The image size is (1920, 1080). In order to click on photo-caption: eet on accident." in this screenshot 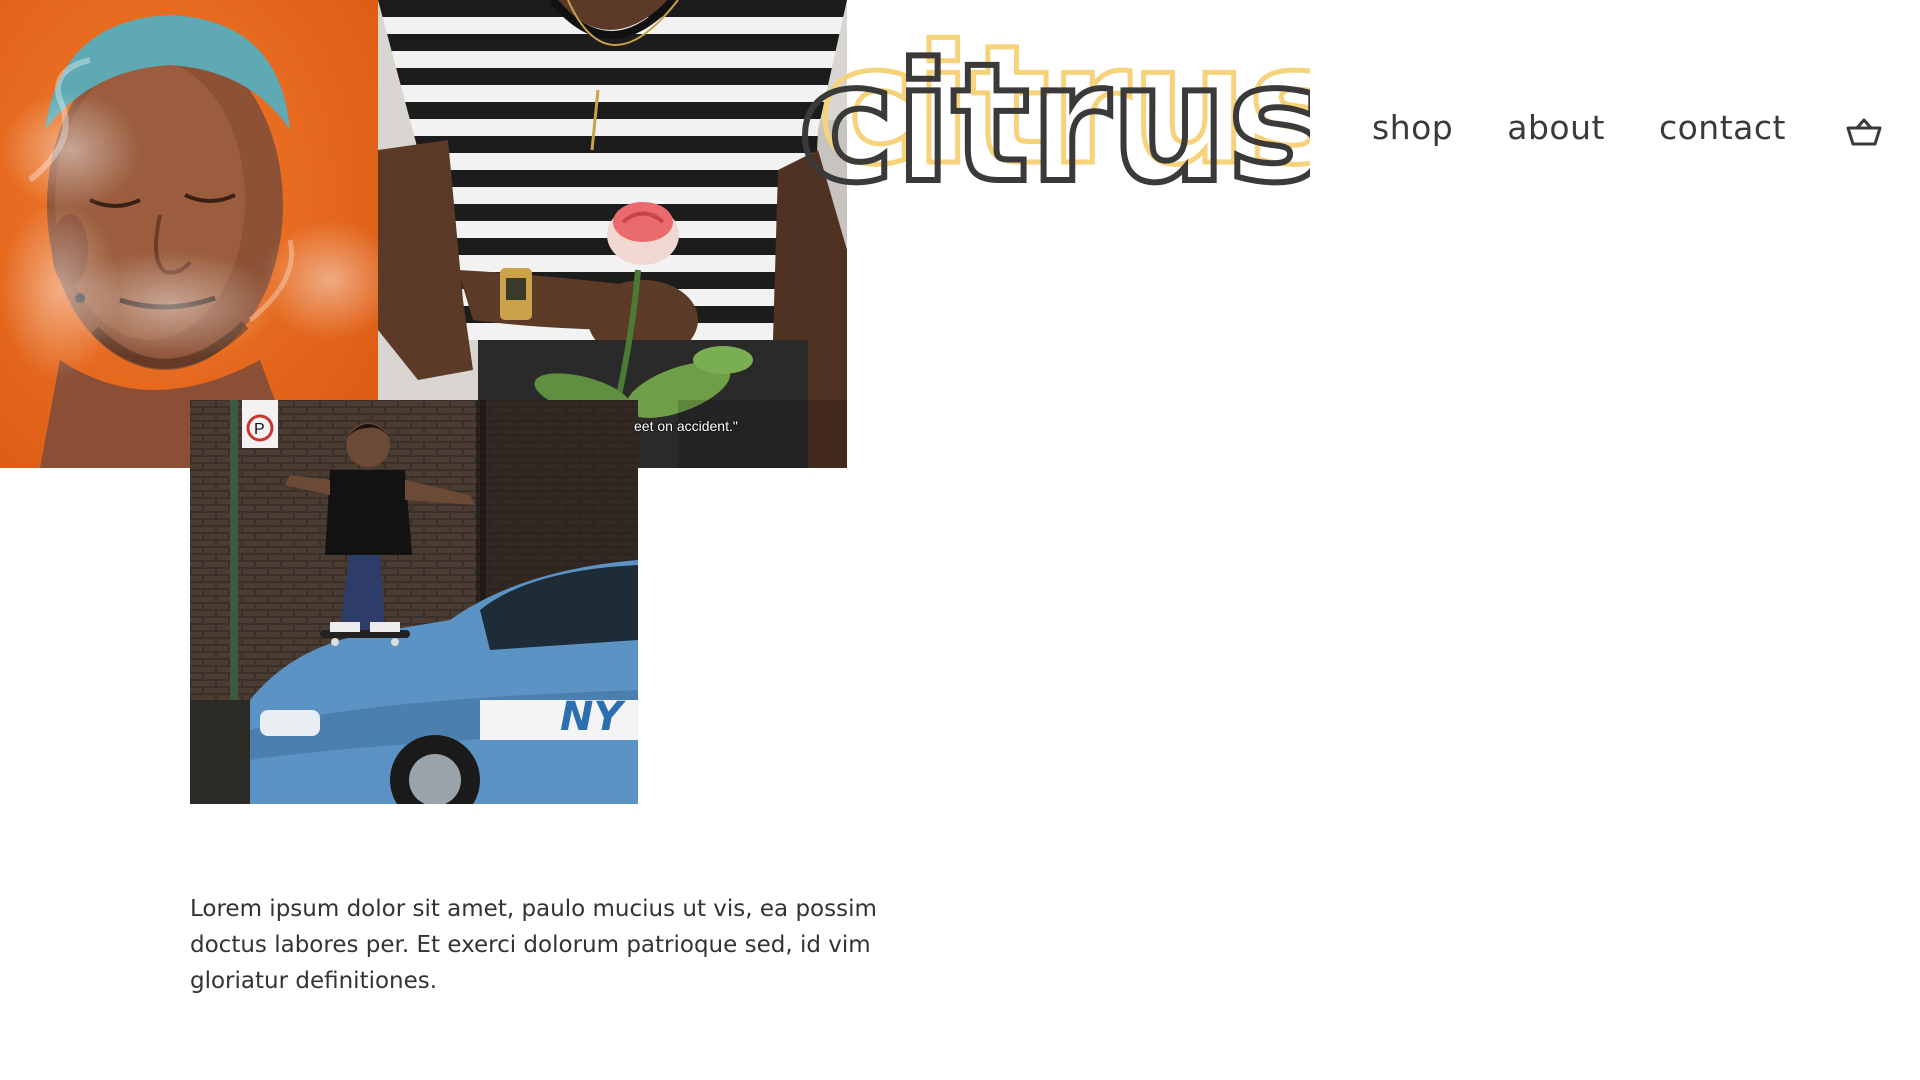, I will do `click(686, 426)`.